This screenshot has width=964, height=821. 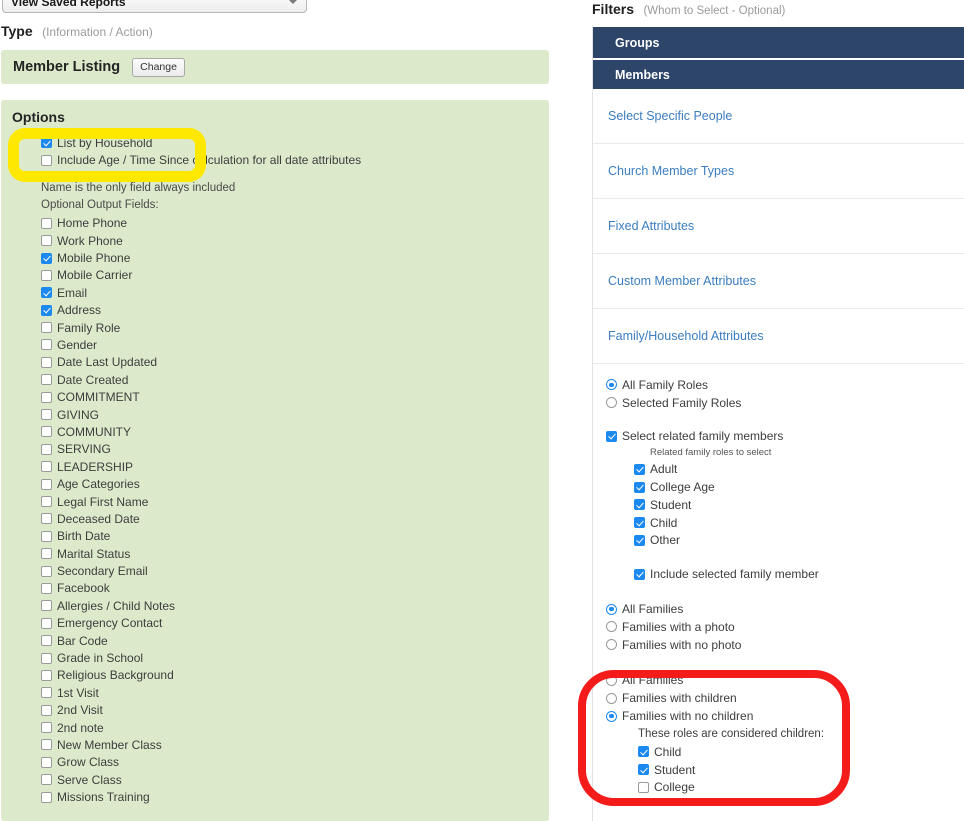 What do you see at coordinates (280, 623) in the screenshot?
I see `option-field-row: Emergency Contact` at bounding box center [280, 623].